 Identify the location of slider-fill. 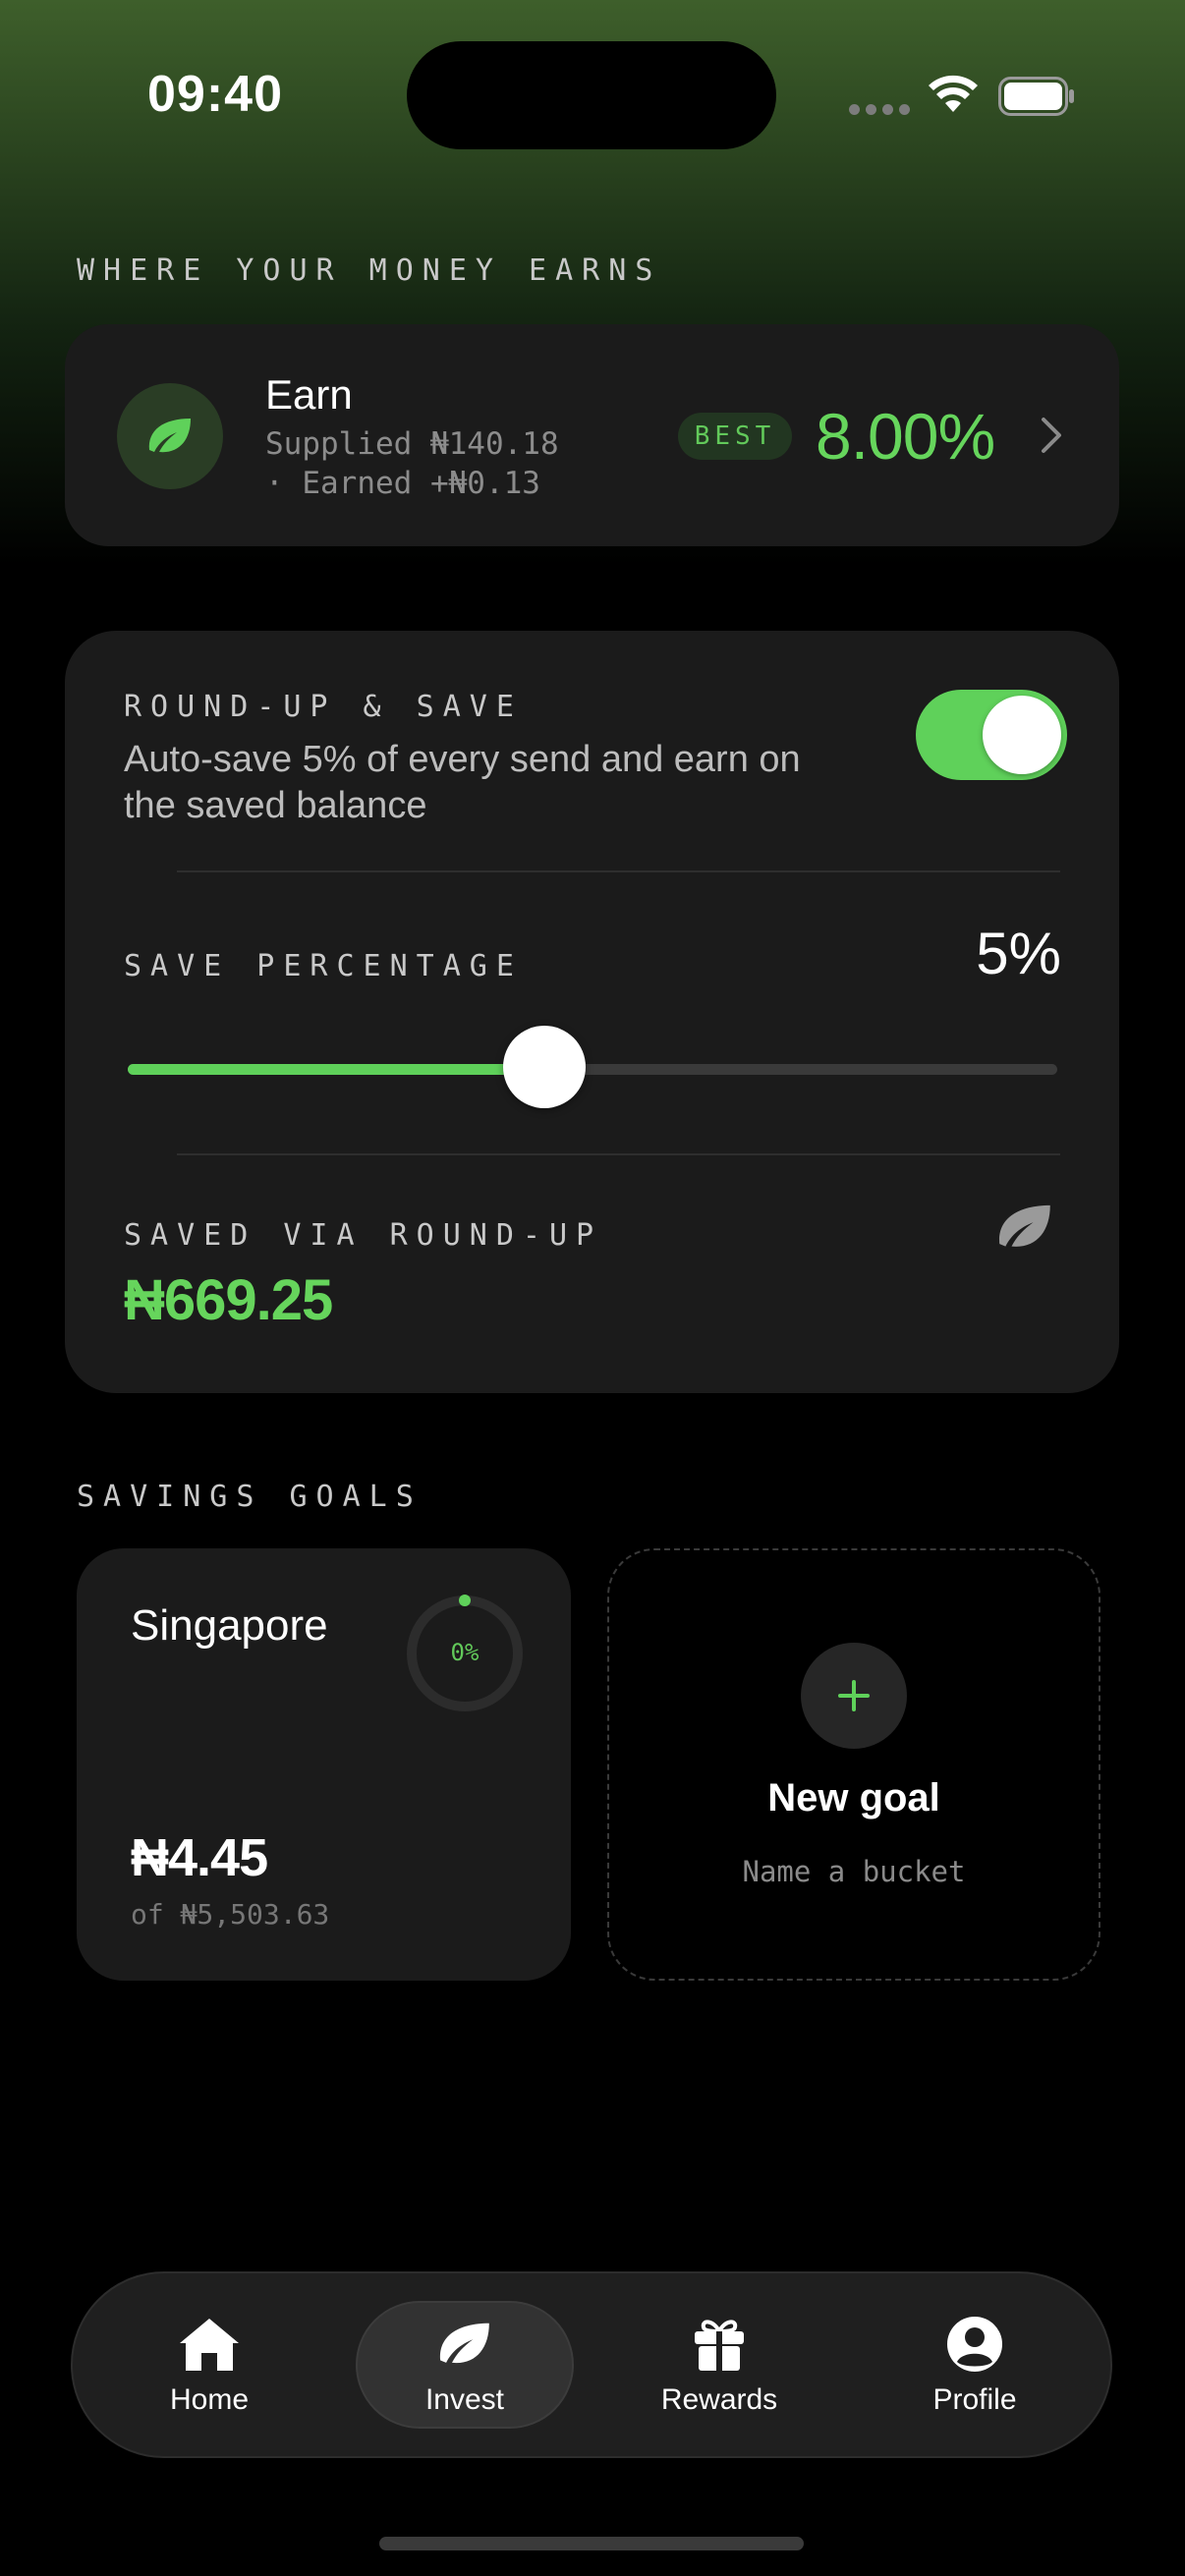
(336, 1069).